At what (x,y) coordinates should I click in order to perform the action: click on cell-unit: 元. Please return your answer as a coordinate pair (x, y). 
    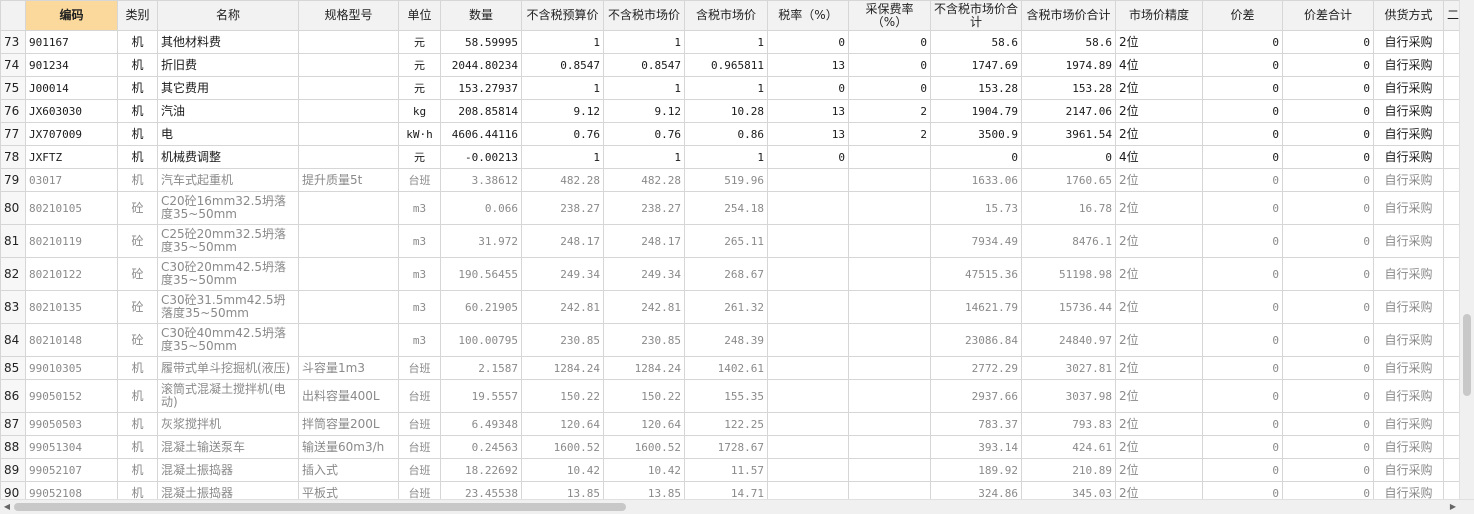
    Looking at the image, I should click on (419, 42).